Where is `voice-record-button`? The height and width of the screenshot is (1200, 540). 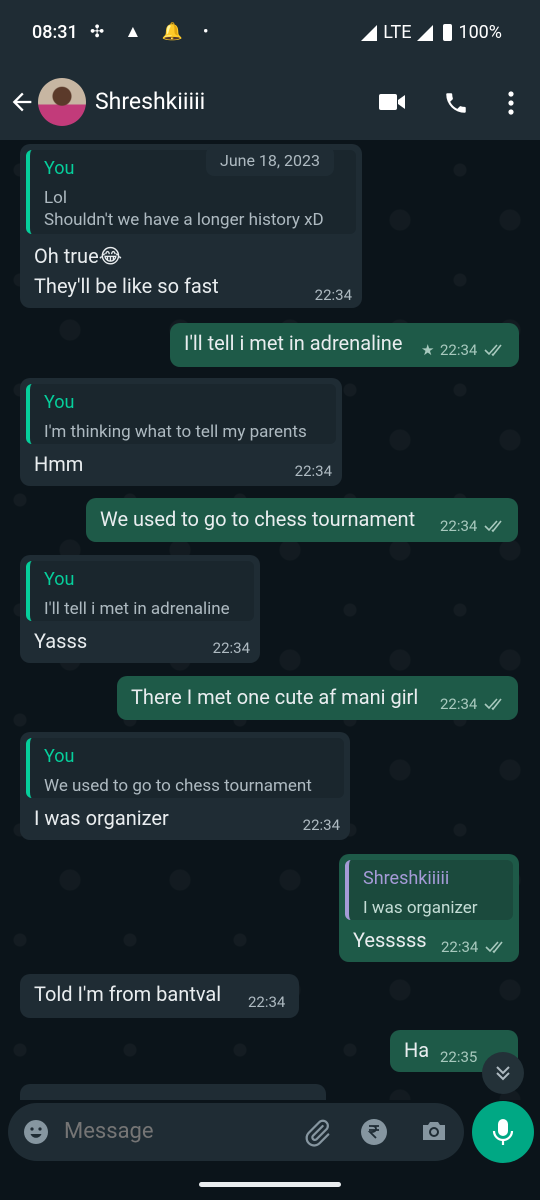
voice-record-button is located at coordinates (503, 1132).